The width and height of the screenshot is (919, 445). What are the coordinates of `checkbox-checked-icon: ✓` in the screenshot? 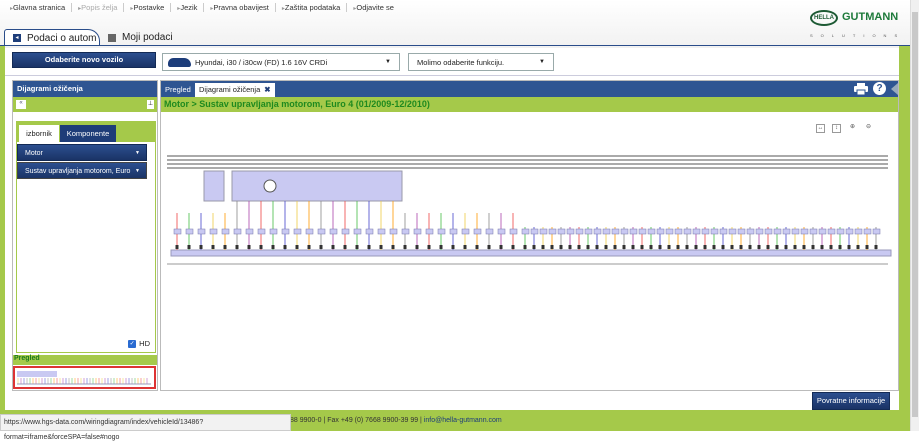 It's located at (132, 343).